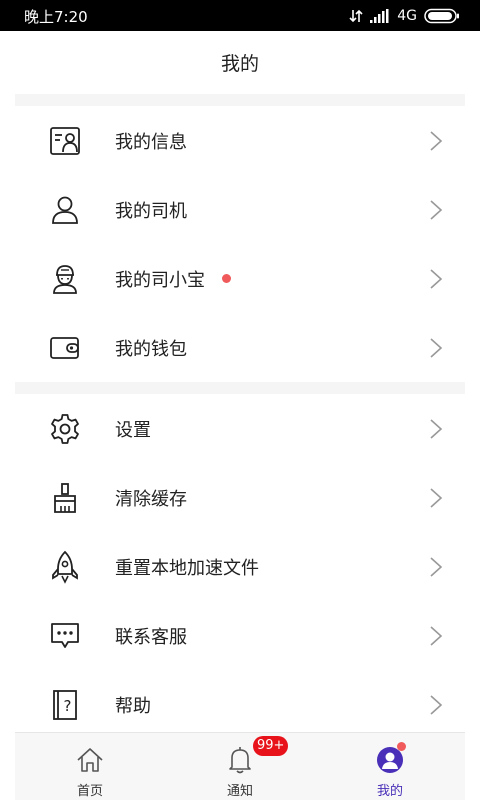 This screenshot has height=800, width=480. Describe the element at coordinates (151, 637) in the screenshot. I see `menu-label: 联系客服` at that location.